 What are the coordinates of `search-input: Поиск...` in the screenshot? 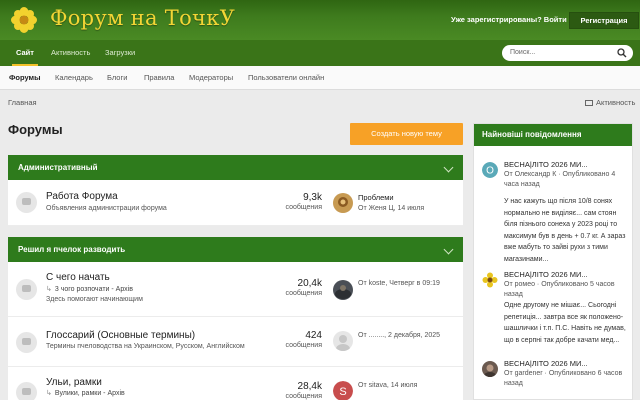 It's located at (567, 53).